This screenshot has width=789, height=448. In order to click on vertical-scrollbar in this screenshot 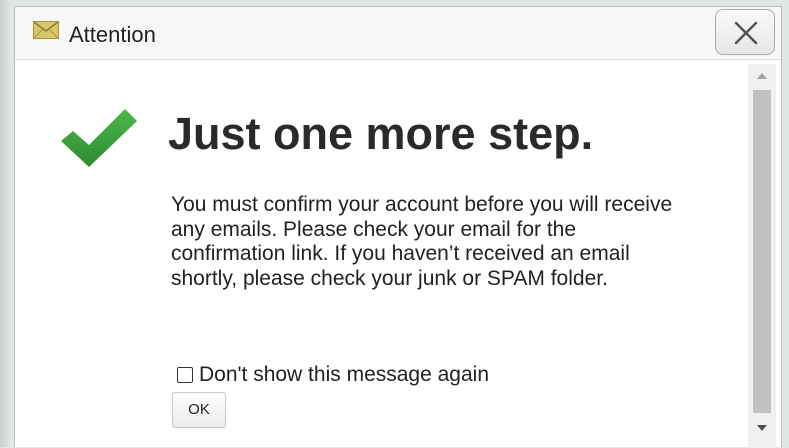, I will do `click(762, 256)`.